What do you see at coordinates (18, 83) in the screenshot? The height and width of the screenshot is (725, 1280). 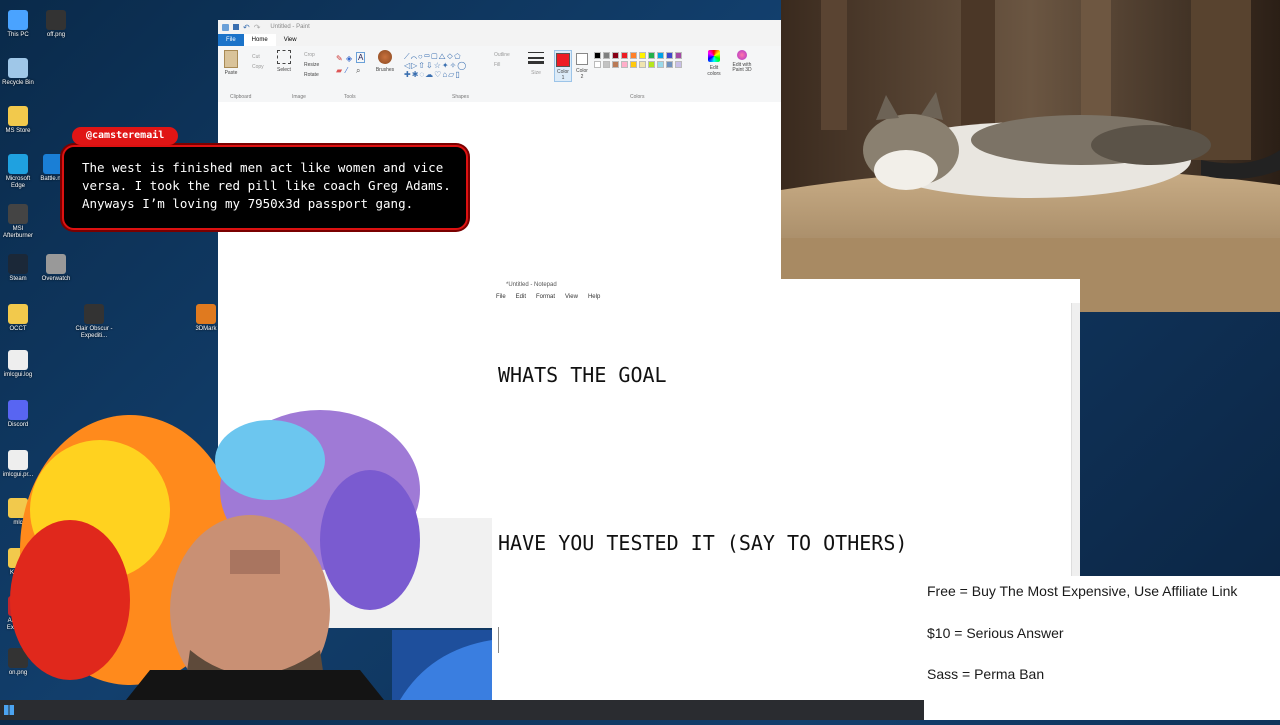 I see `desktop-icon-label: Recycle Bin` at bounding box center [18, 83].